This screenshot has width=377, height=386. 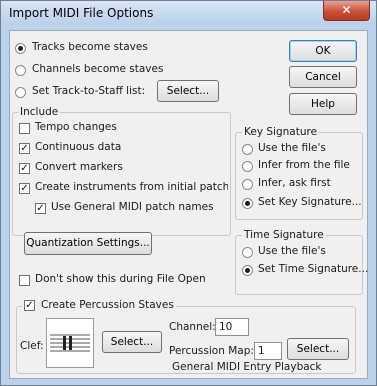 I want to click on cancel-button: Cancel, so click(x=323, y=77).